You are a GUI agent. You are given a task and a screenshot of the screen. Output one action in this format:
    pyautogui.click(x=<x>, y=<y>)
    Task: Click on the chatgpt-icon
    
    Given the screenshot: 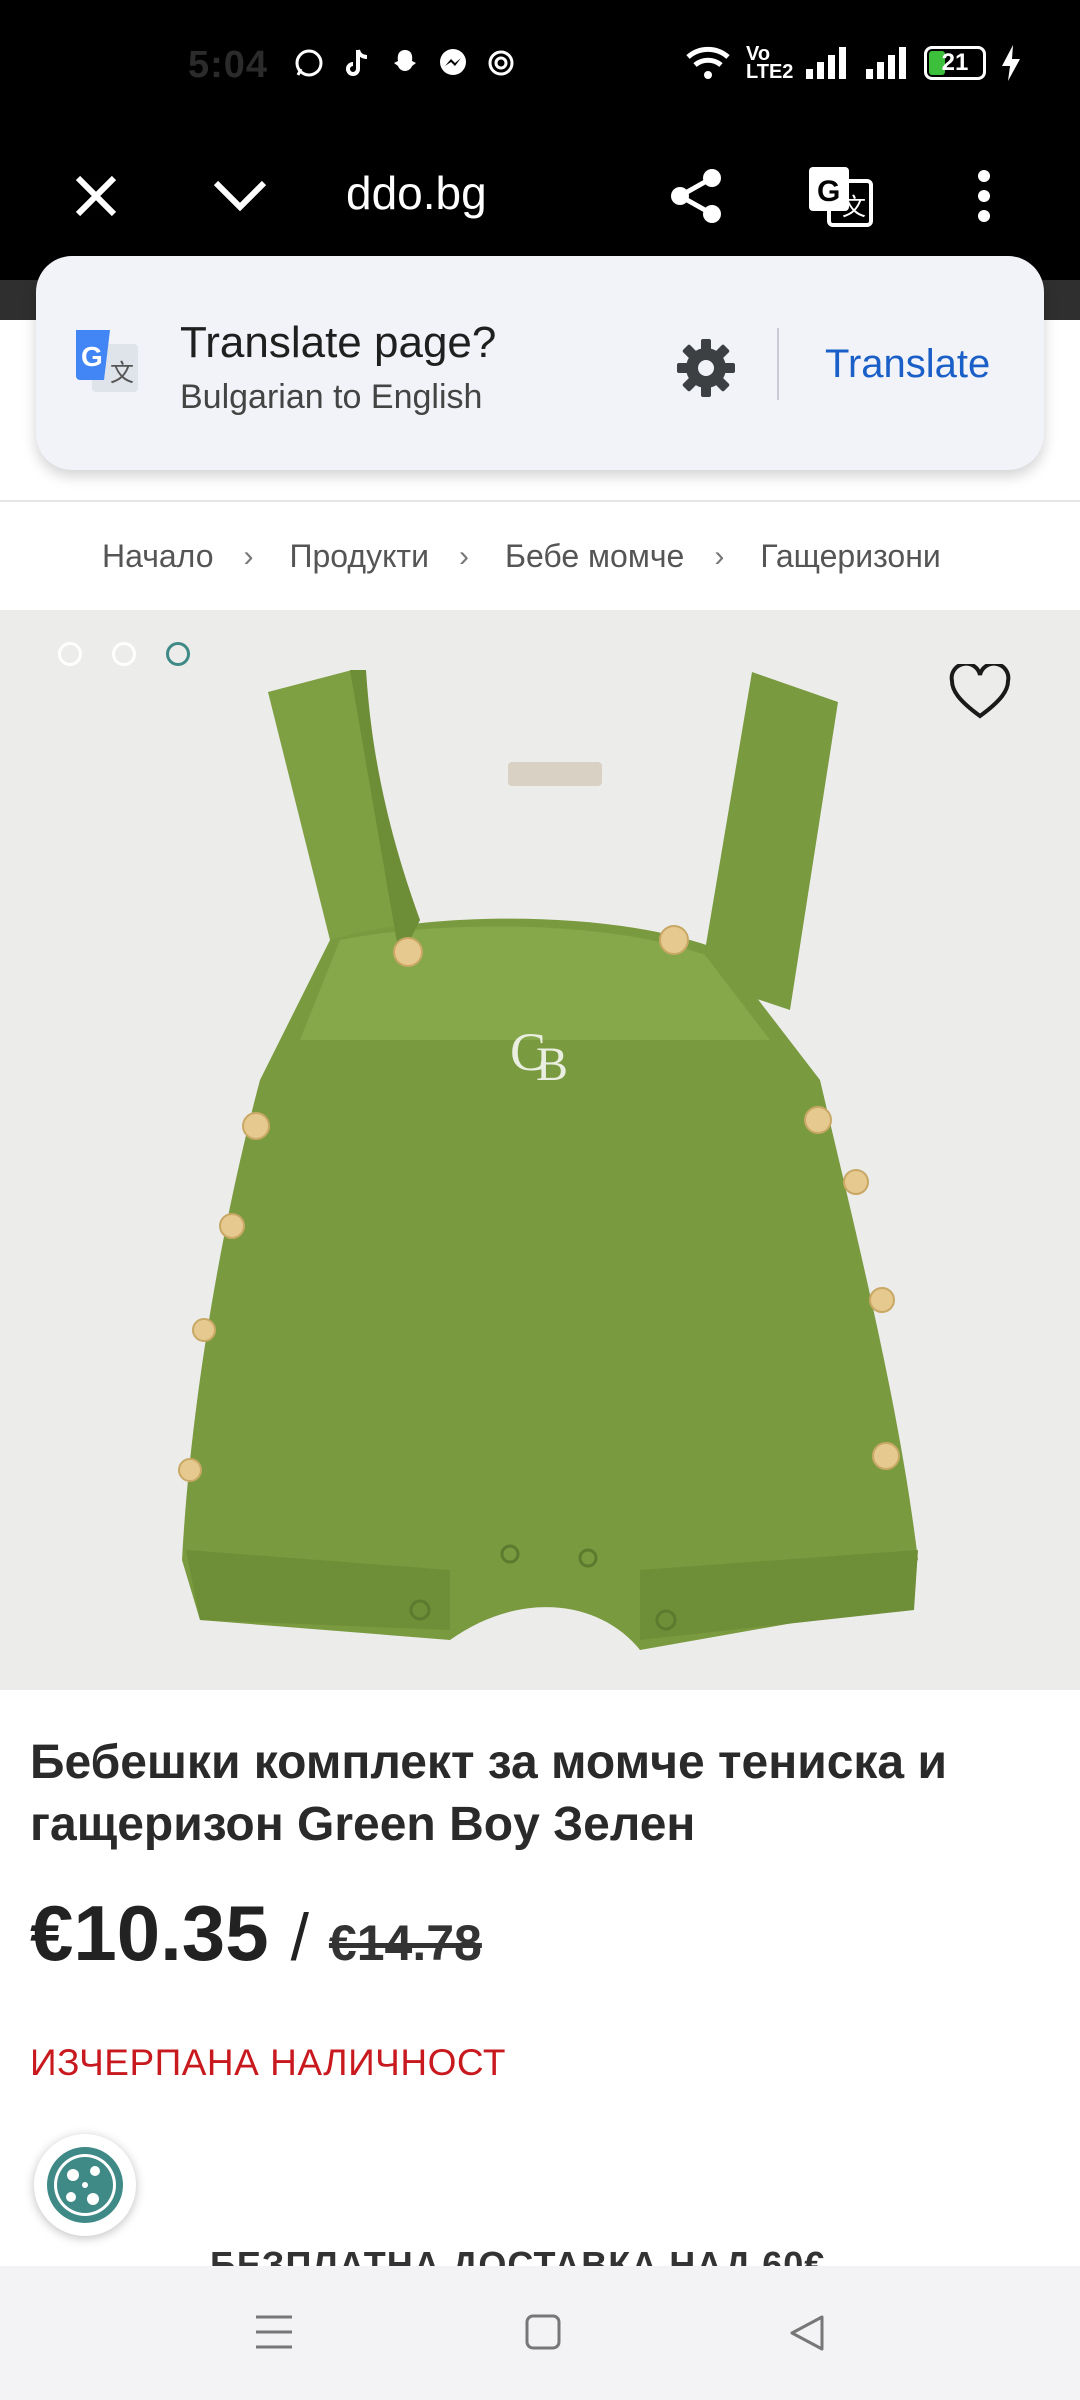 What is the action you would take?
    pyautogui.click(x=501, y=63)
    